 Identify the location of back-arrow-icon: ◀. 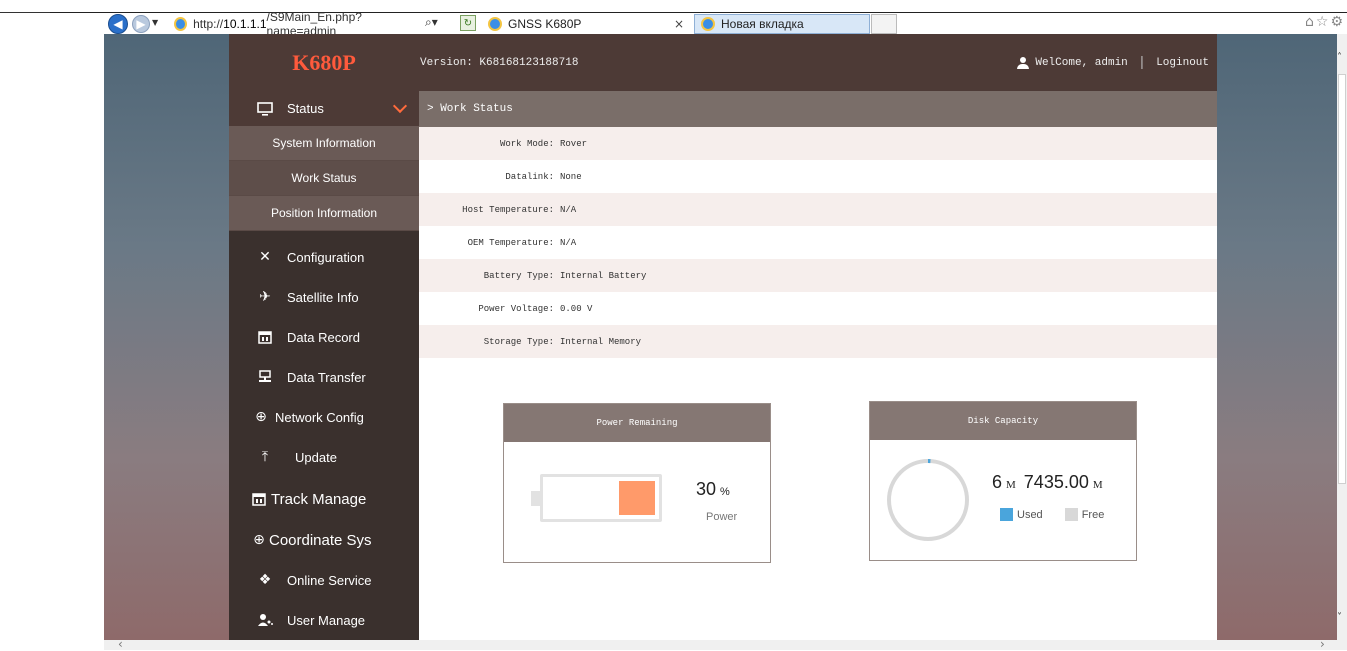
(118, 24).